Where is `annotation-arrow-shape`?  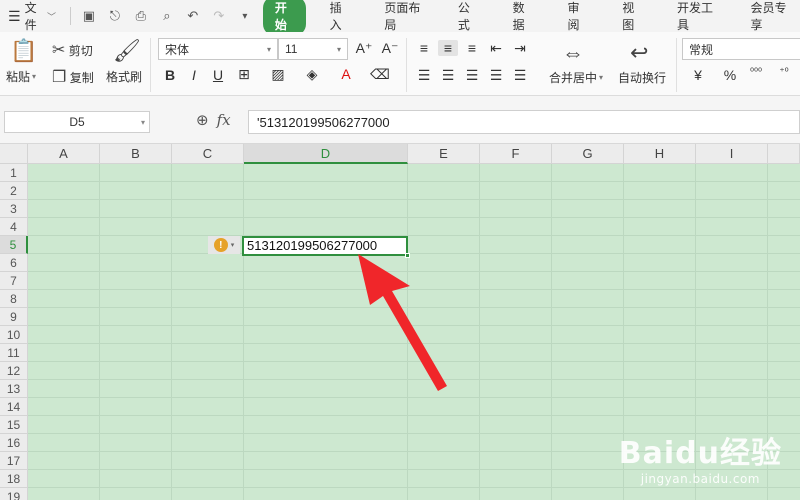 annotation-arrow-shape is located at coordinates (402, 322).